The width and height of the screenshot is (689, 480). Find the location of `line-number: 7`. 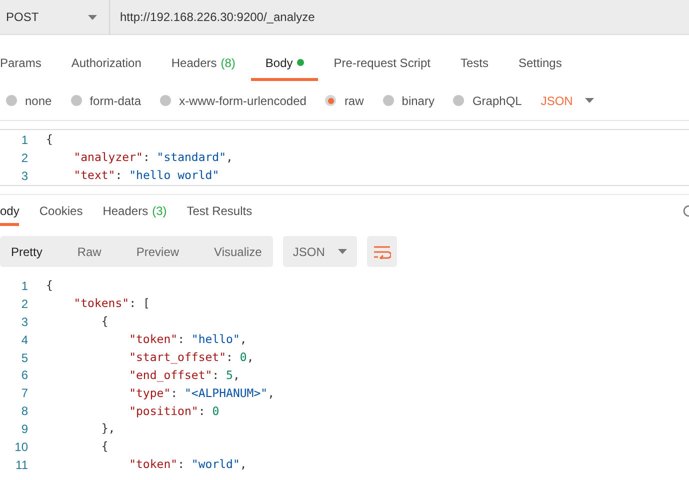

line-number: 7 is located at coordinates (24, 393).